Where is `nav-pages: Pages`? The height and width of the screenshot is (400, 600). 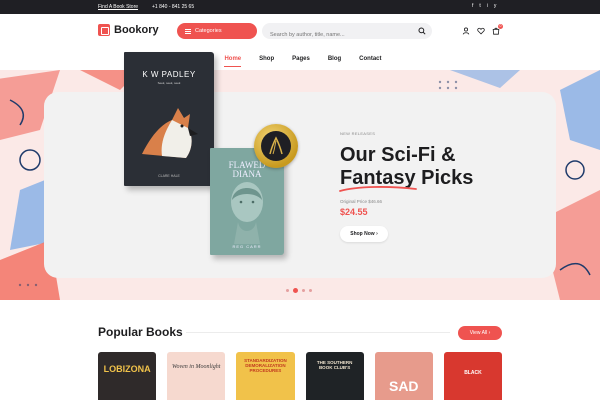
nav-pages: Pages is located at coordinates (301, 60).